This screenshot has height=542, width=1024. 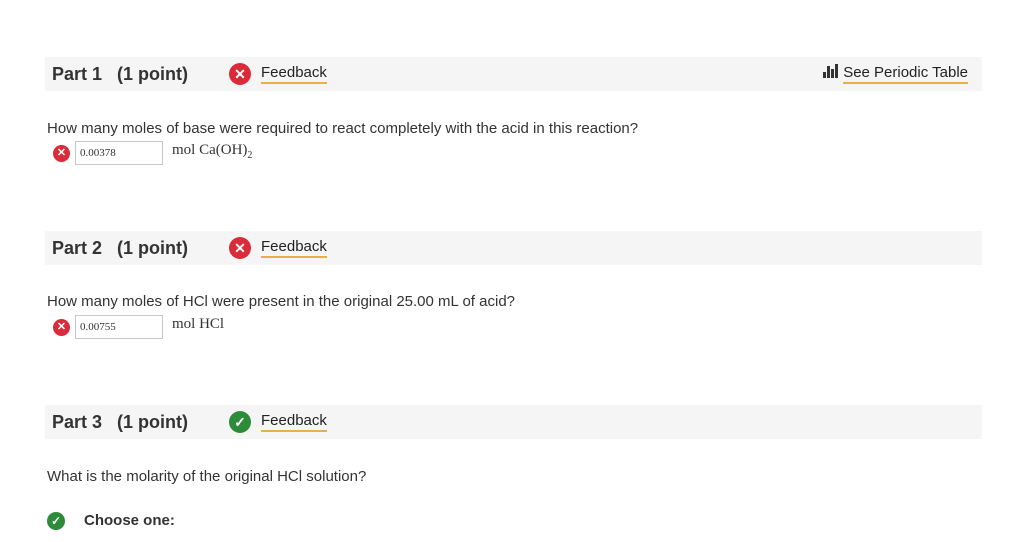 What do you see at coordinates (120, 74) in the screenshot?
I see `part-1-title: Part 1 (1 point)` at bounding box center [120, 74].